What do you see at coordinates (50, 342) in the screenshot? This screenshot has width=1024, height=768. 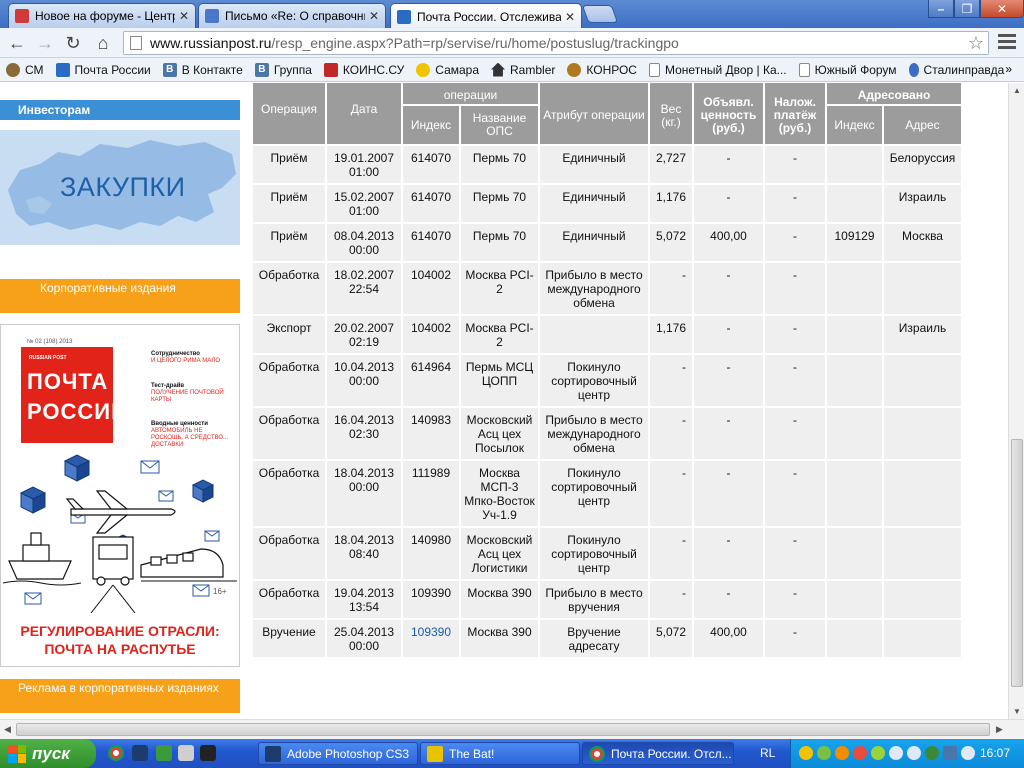 I see `magazine-issue: № 02 (108) 2013` at bounding box center [50, 342].